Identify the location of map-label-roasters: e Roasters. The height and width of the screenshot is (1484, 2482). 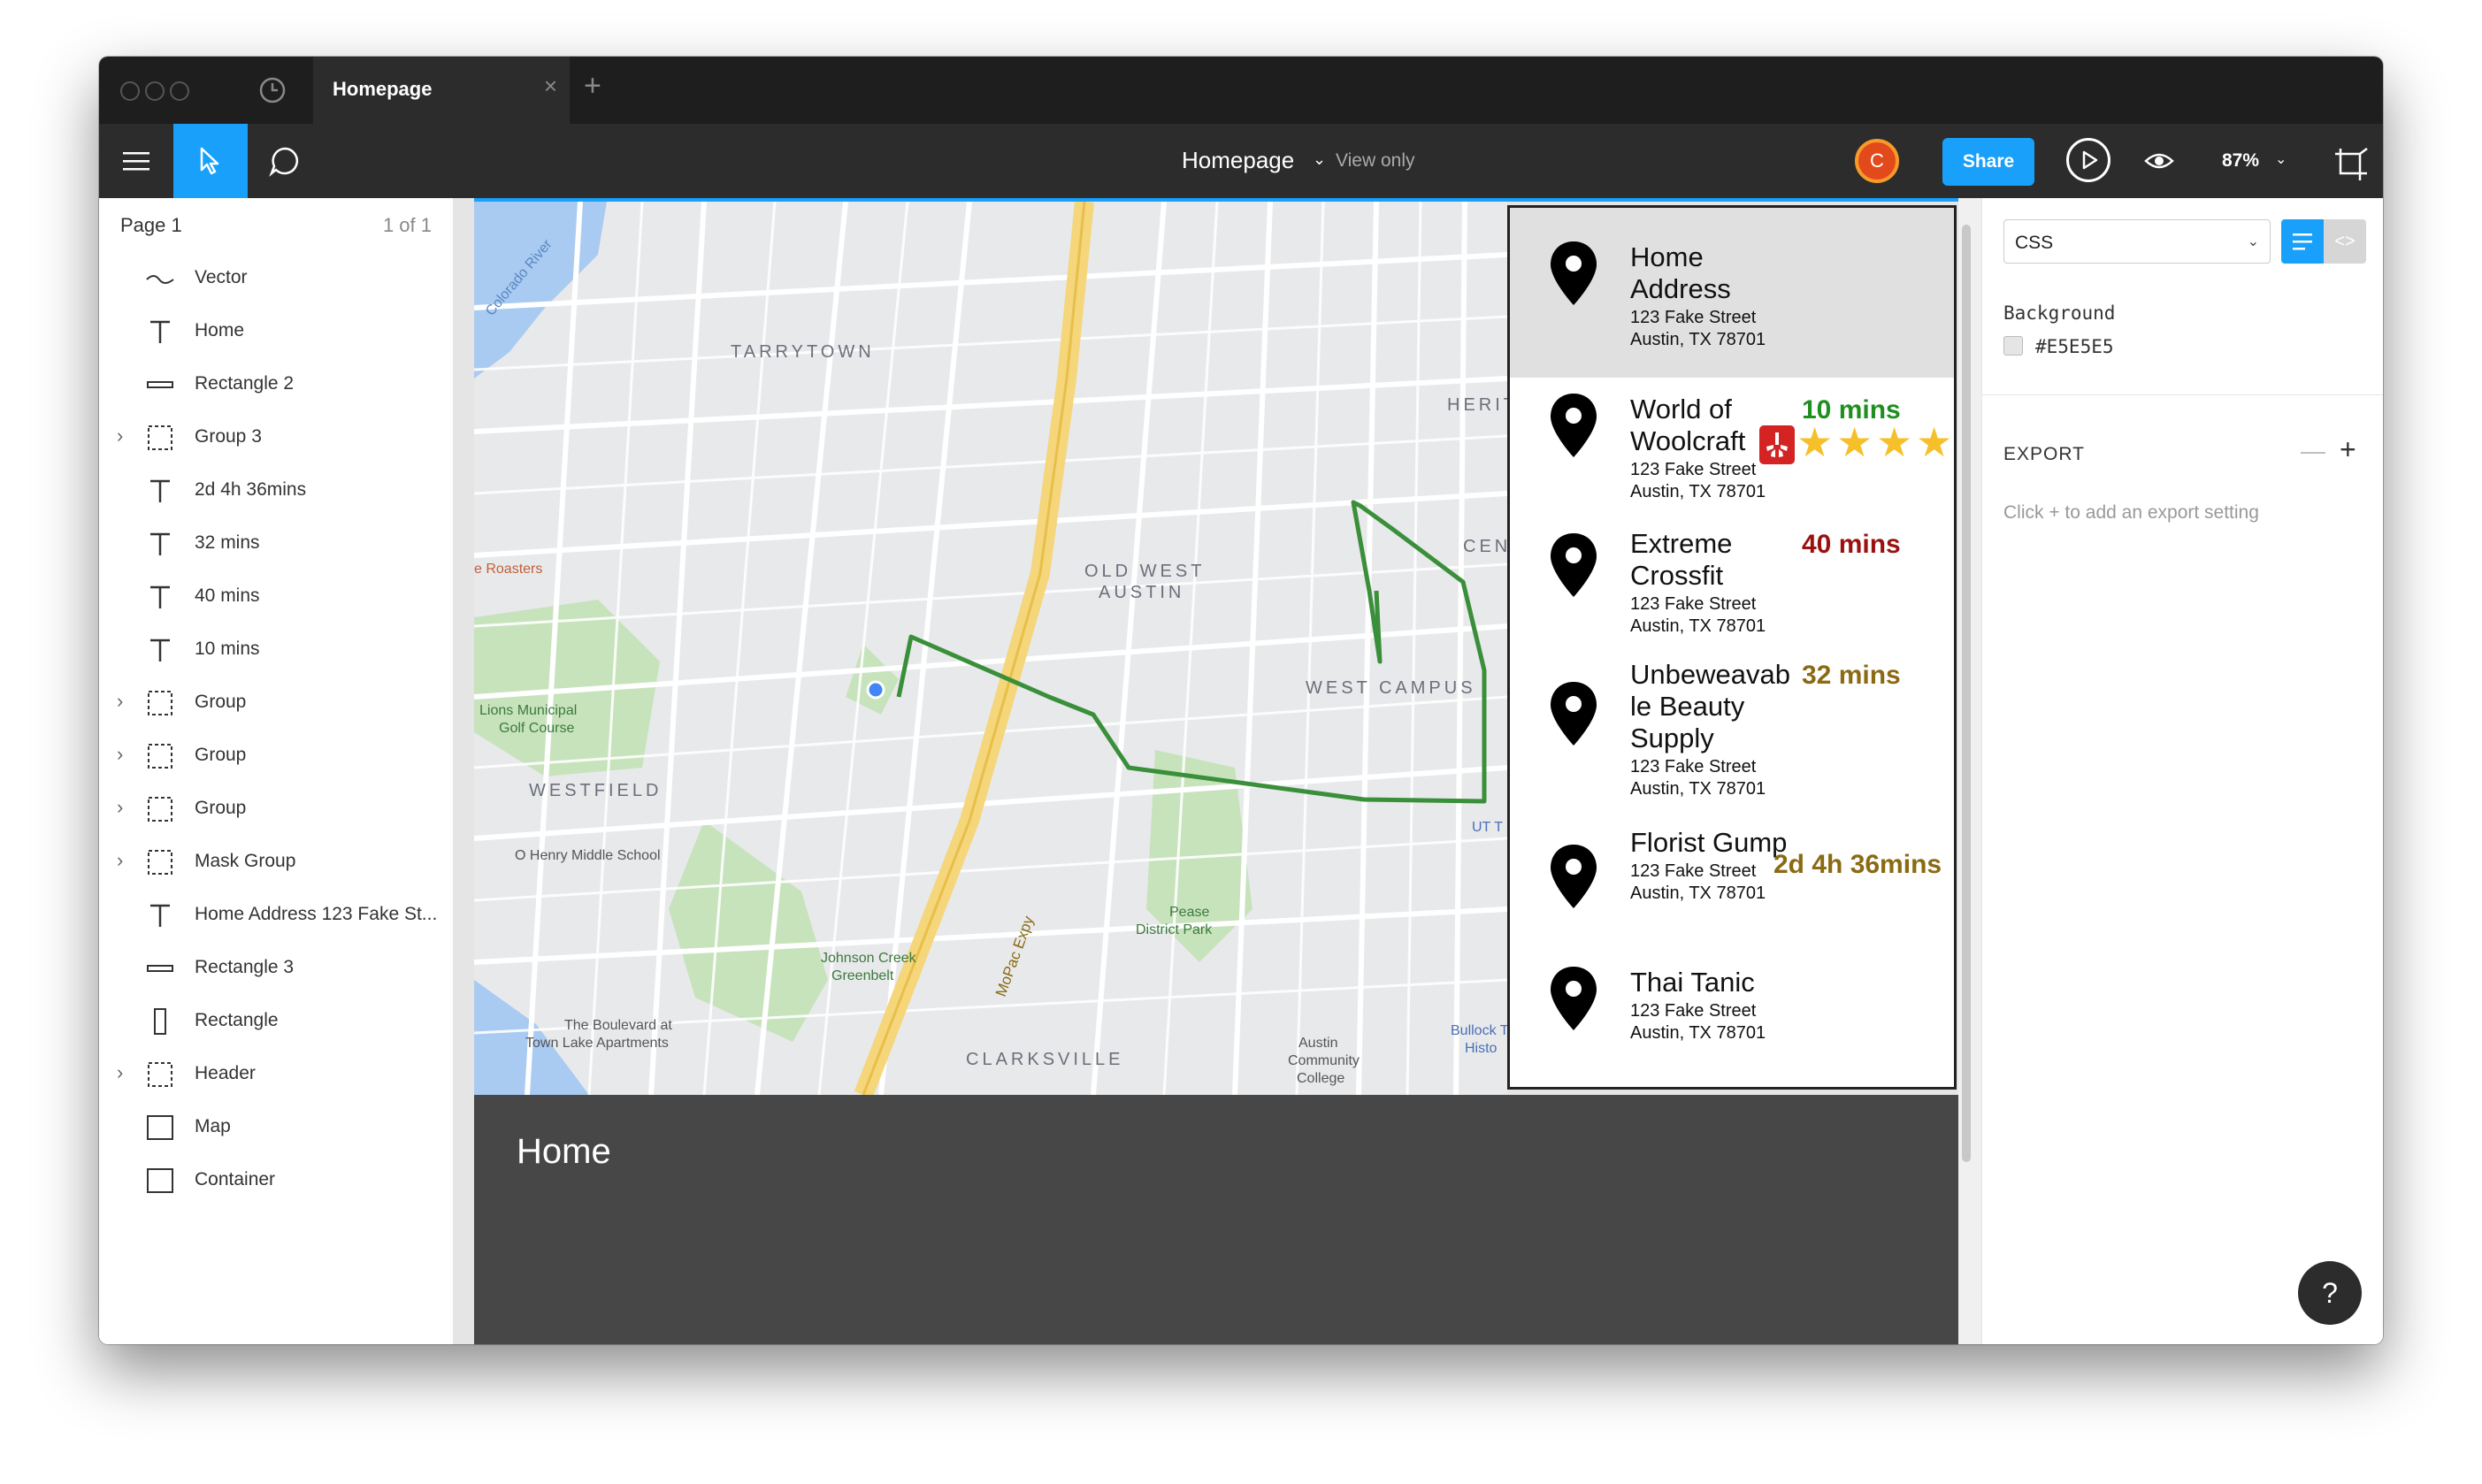
(508, 569).